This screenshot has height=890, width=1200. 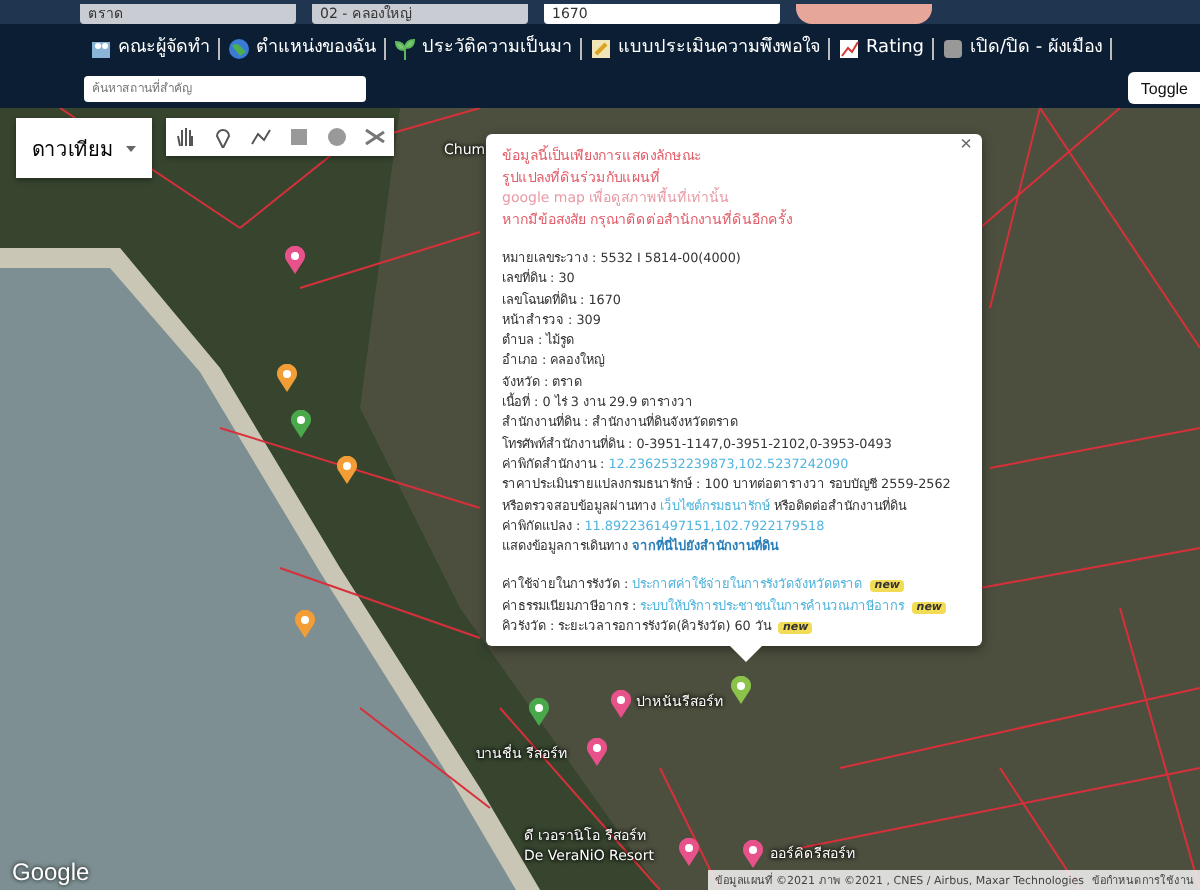 What do you see at coordinates (882, 48) in the screenshot?
I see `menu-item: Rating` at bounding box center [882, 48].